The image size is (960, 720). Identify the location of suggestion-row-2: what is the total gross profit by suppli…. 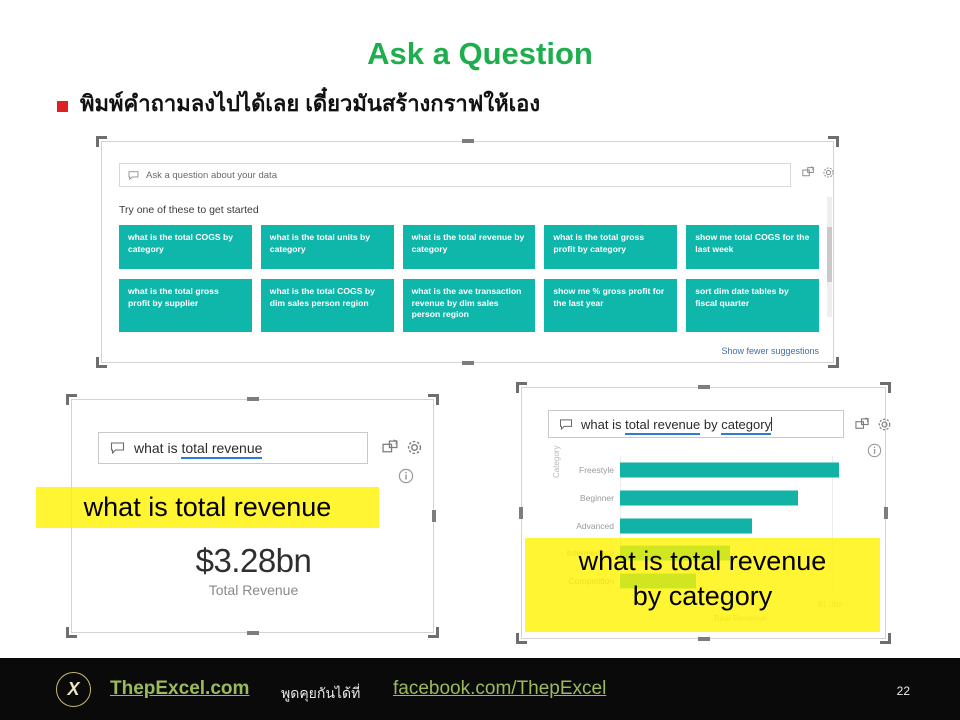
(469, 305).